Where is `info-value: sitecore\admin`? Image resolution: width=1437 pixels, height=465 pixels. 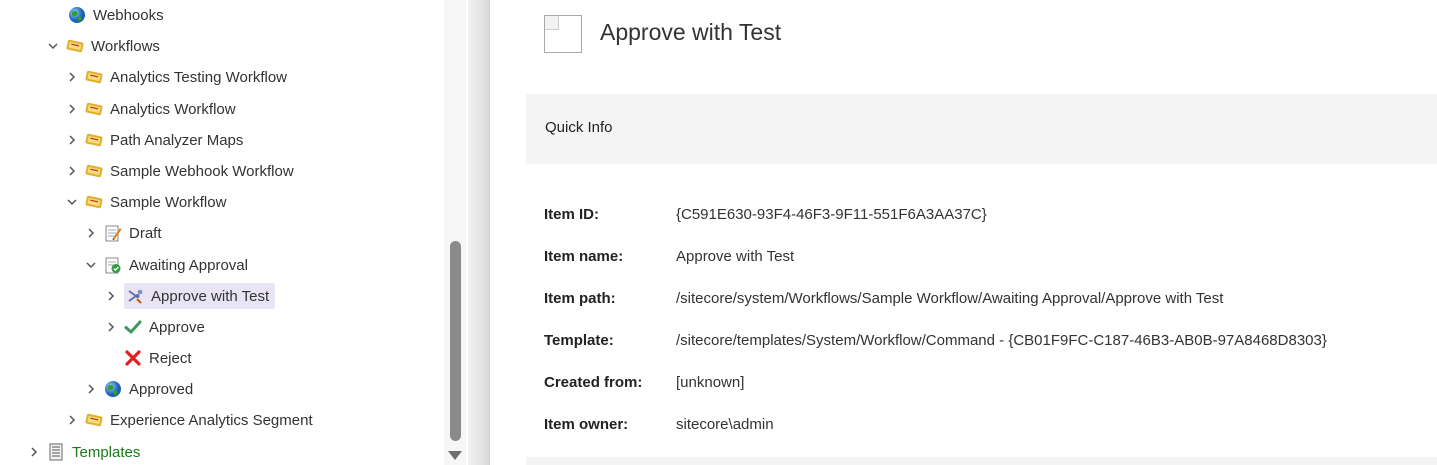
info-value: sitecore\admin is located at coordinates (725, 424).